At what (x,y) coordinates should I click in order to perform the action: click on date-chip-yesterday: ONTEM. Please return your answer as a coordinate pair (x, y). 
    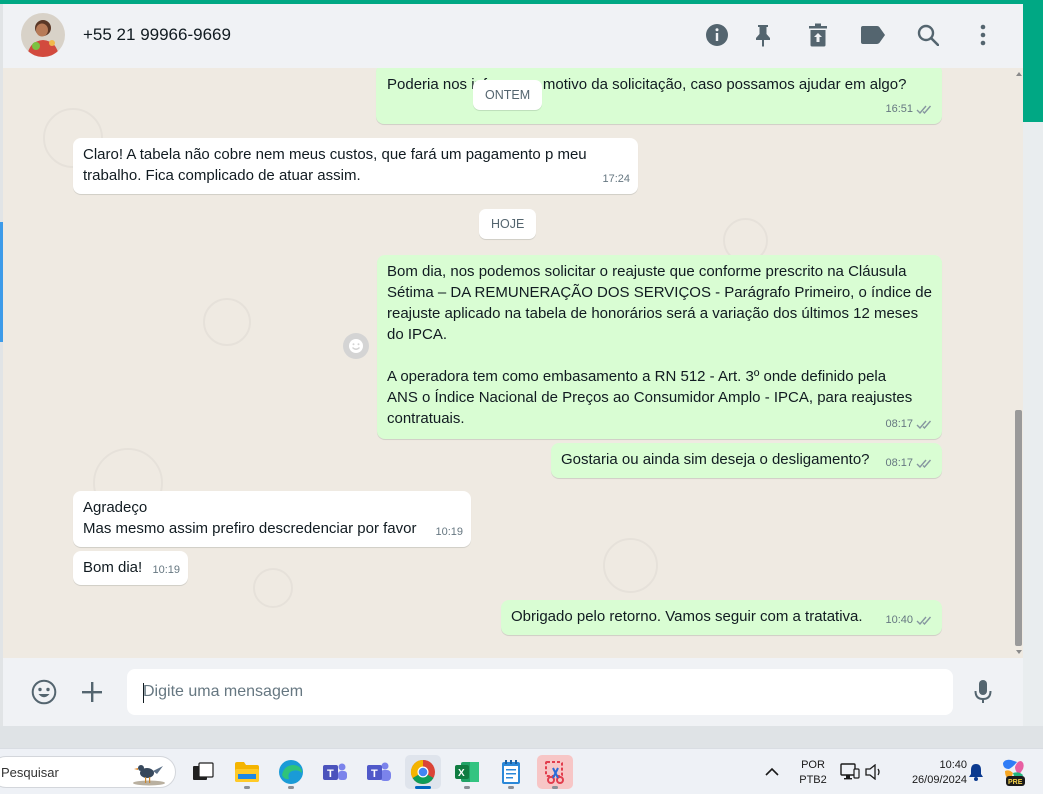
    Looking at the image, I should click on (508, 95).